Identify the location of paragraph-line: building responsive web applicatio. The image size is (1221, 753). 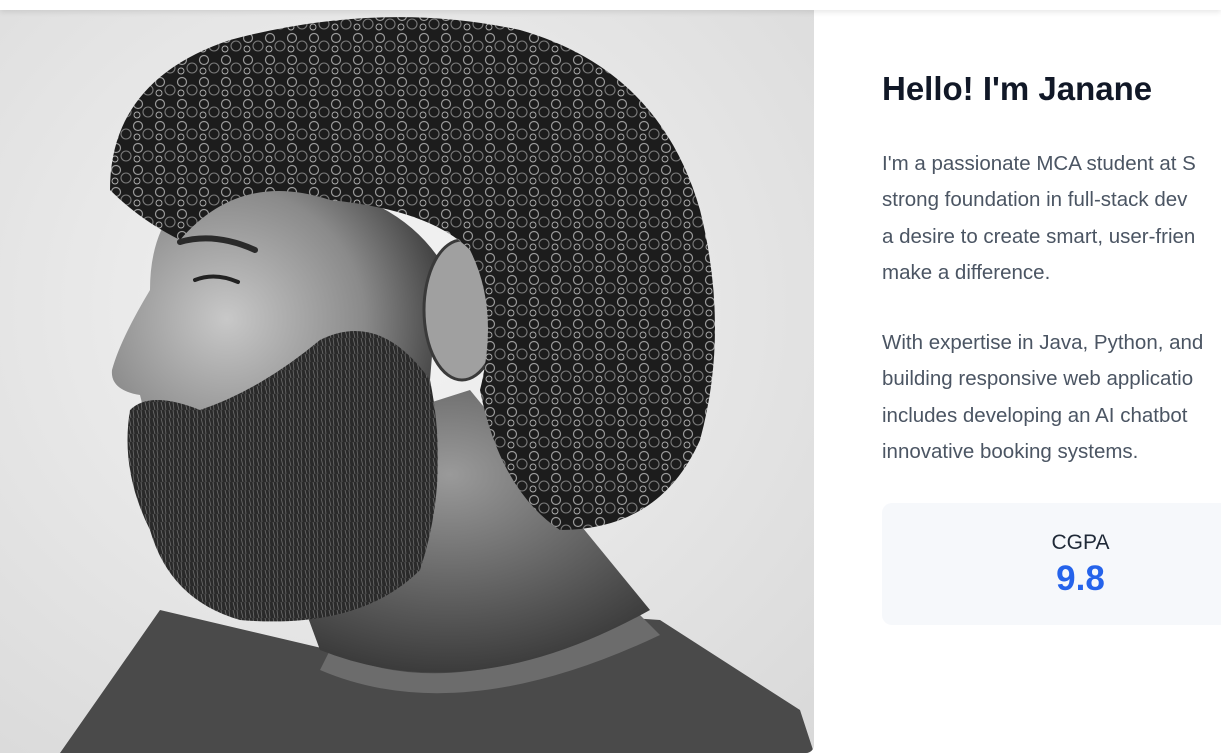
(1038, 379).